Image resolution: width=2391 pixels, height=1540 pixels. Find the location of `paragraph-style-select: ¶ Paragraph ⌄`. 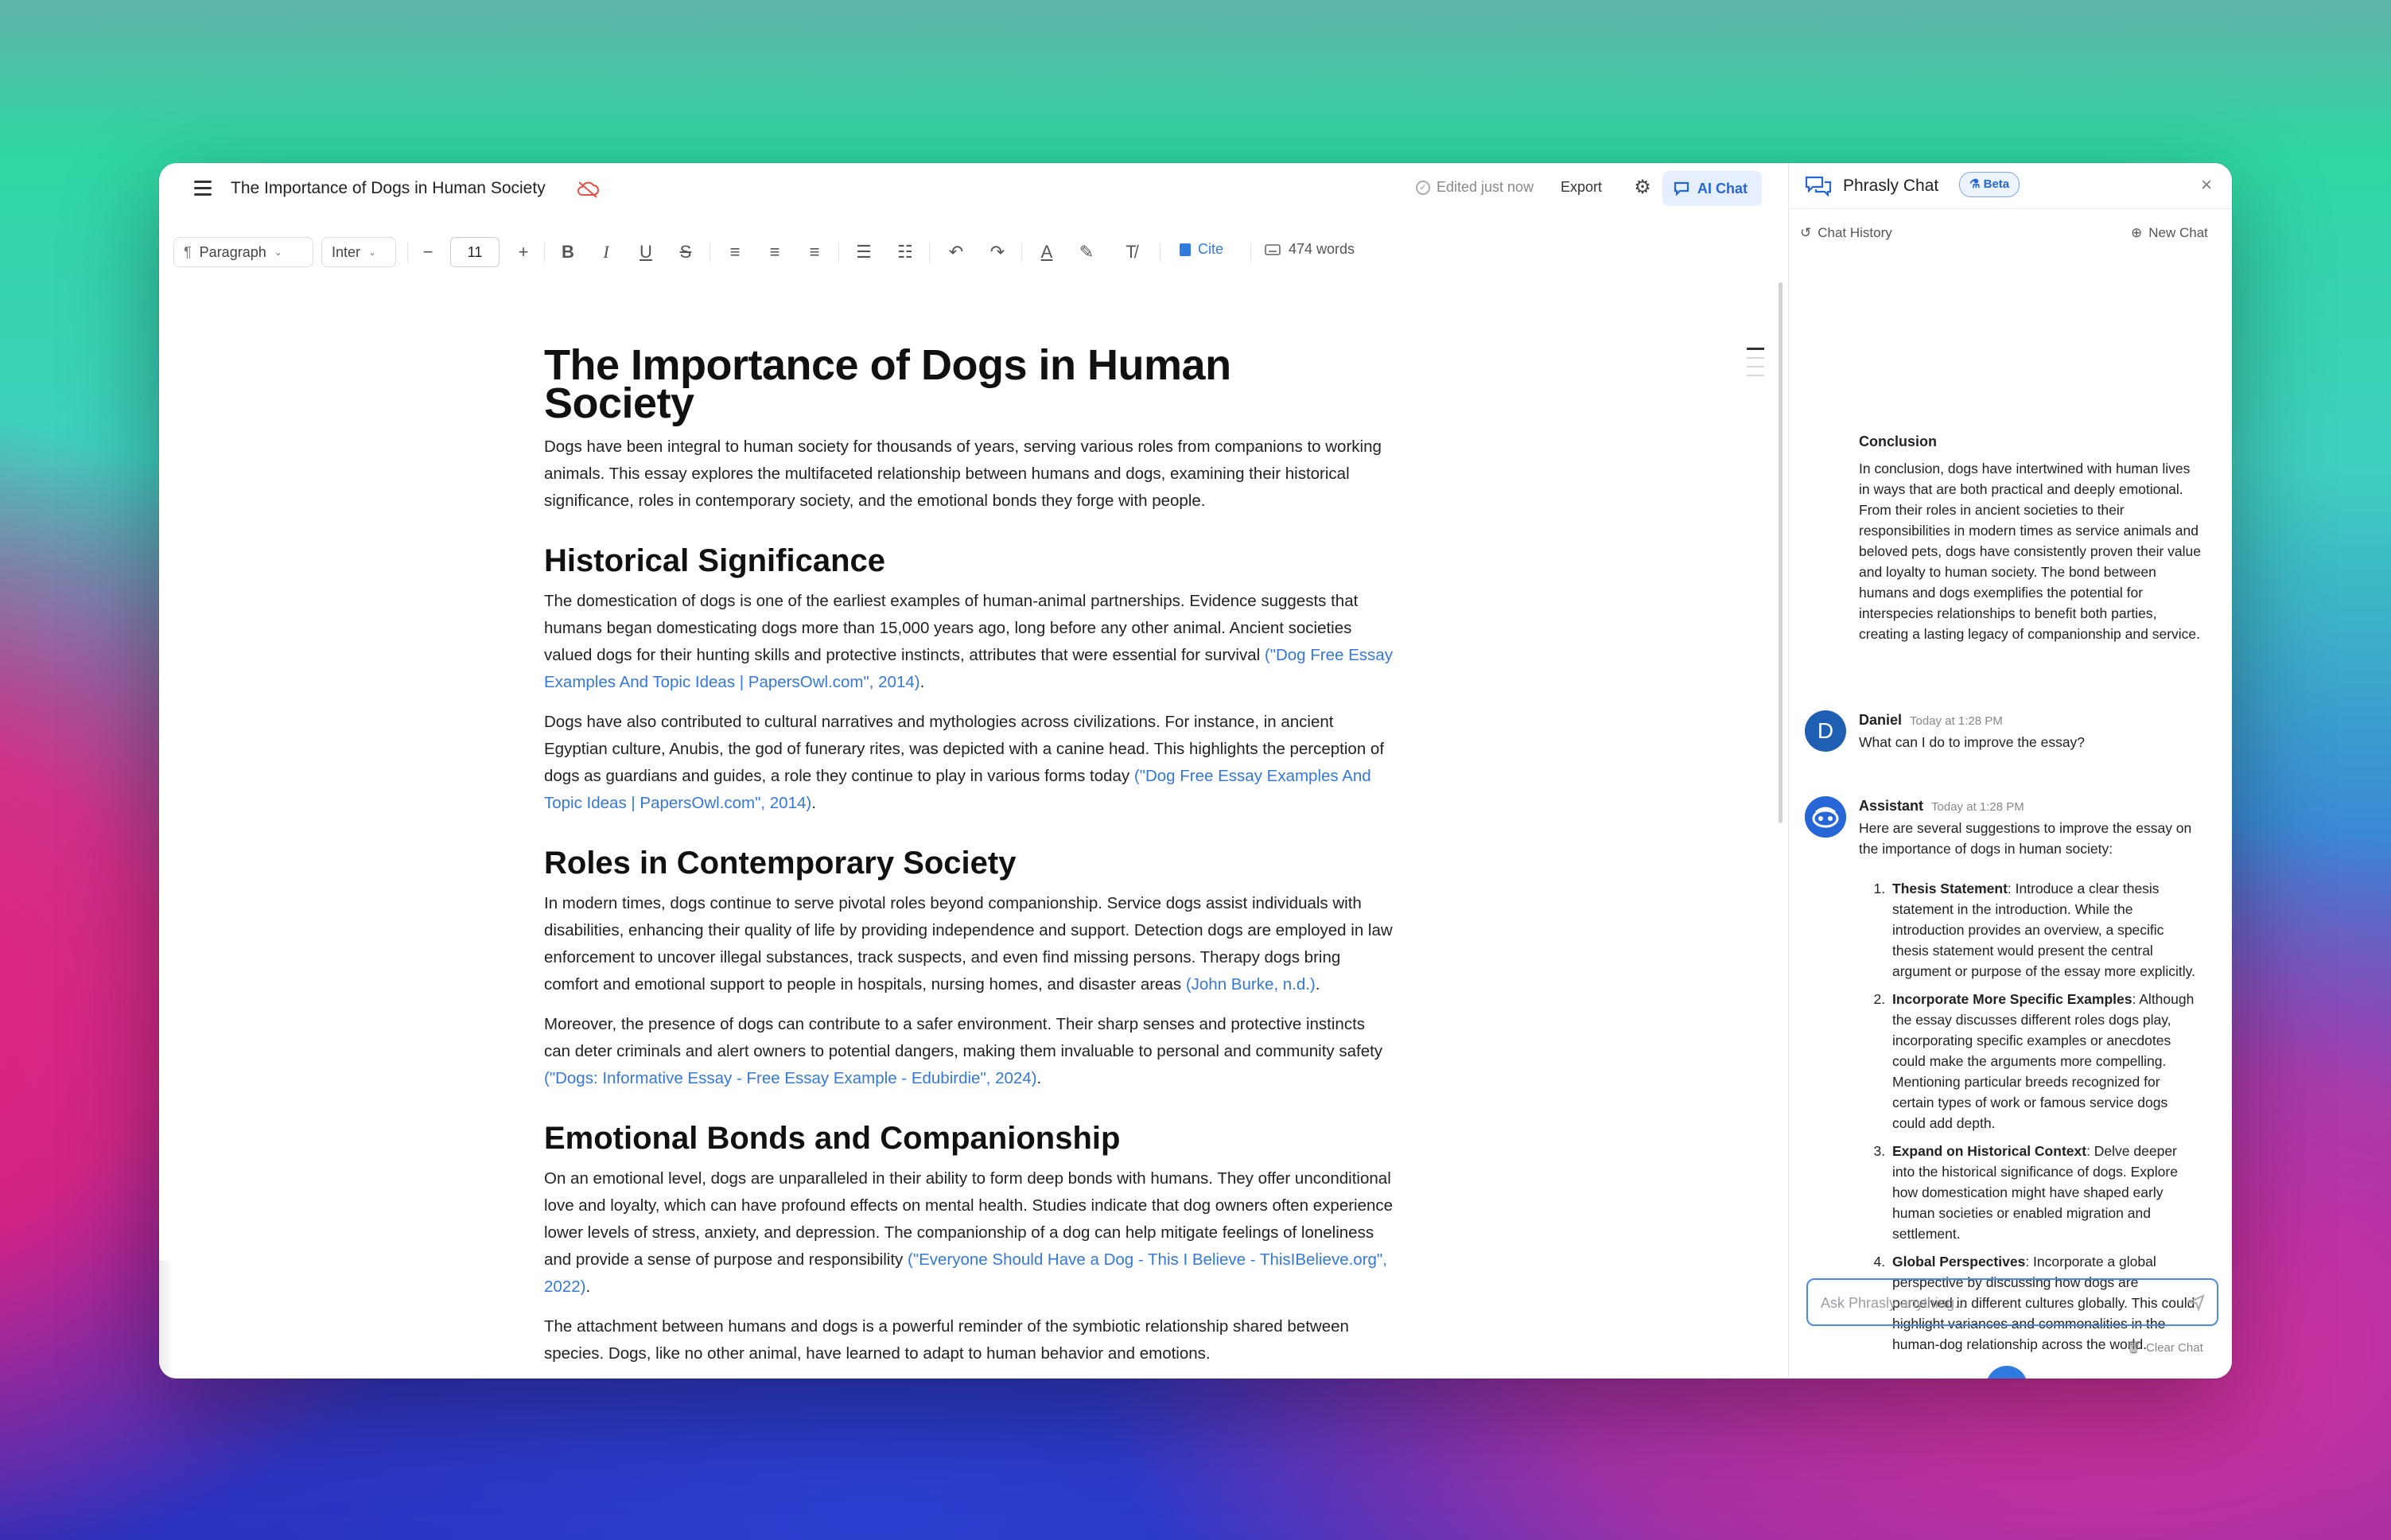

paragraph-style-select: ¶ Paragraph ⌄ is located at coordinates (243, 252).